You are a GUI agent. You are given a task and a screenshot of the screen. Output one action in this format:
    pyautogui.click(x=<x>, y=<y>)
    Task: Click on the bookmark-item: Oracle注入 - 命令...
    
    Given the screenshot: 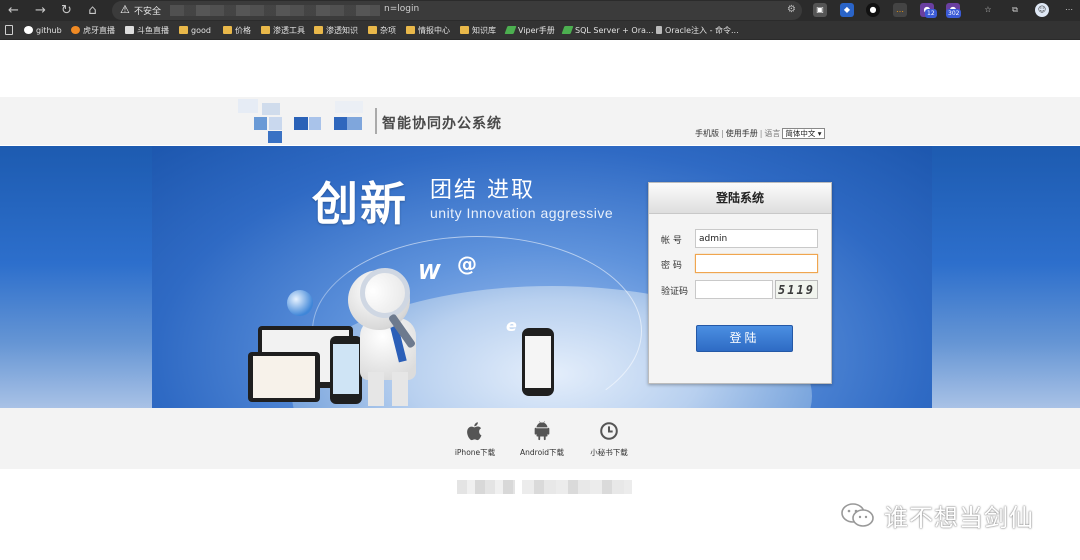 What is the action you would take?
    pyautogui.click(x=697, y=30)
    